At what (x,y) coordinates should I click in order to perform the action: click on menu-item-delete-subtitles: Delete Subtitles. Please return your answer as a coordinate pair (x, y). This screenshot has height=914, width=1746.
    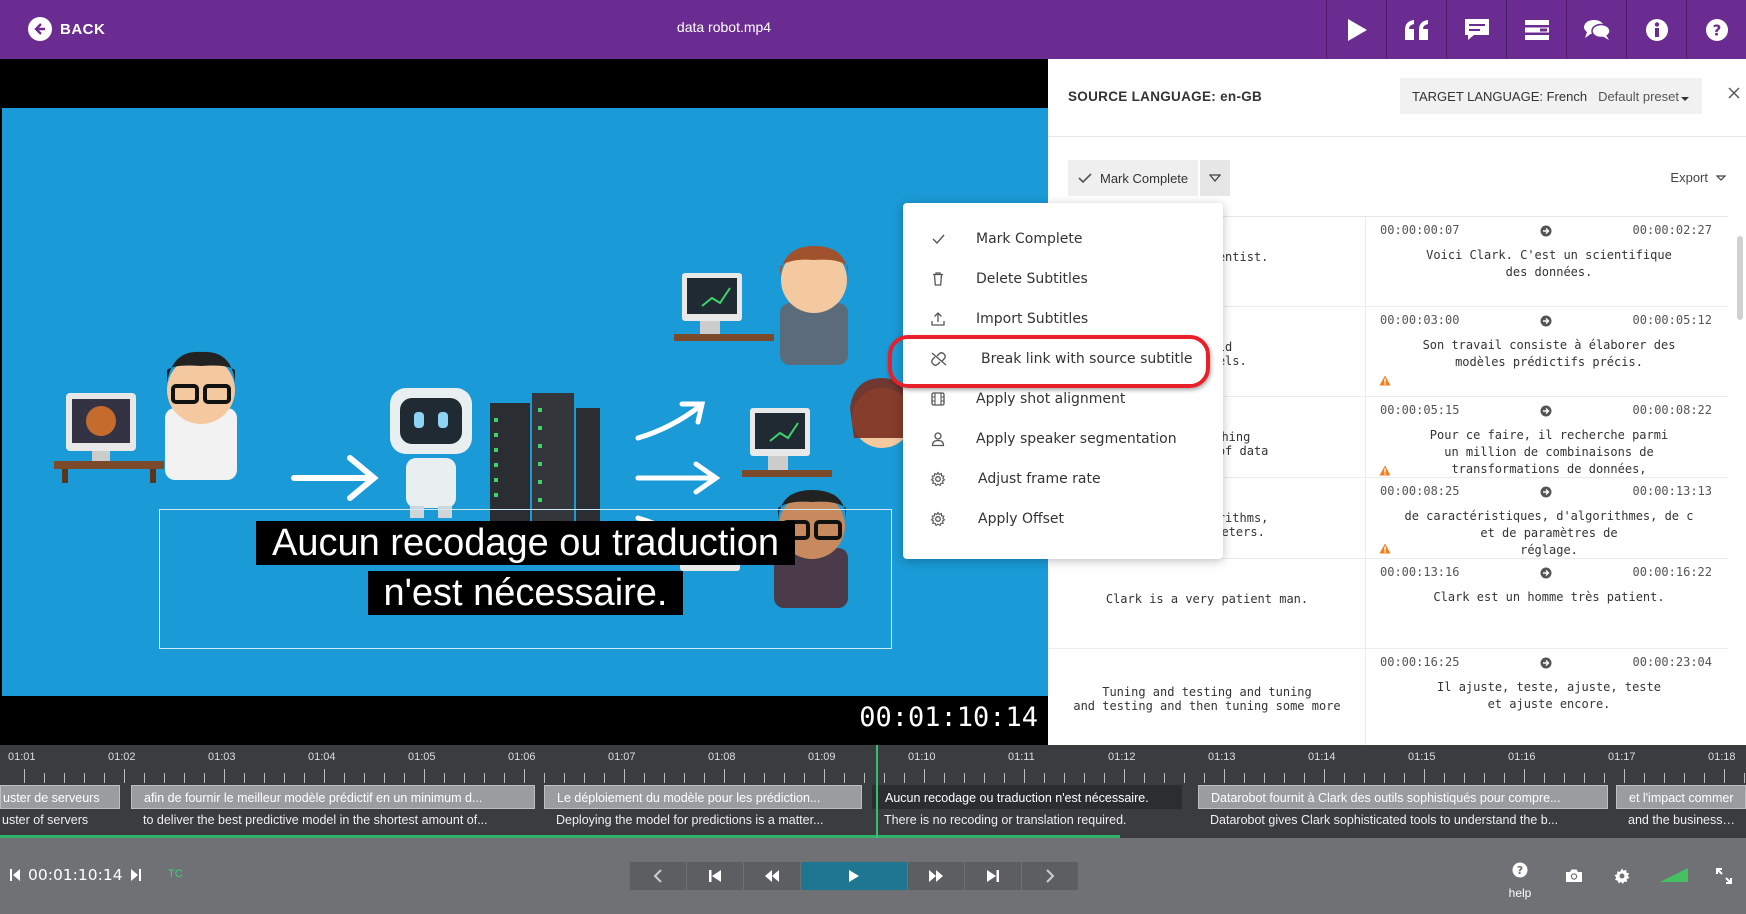
    Looking at the image, I should click on (1063, 279).